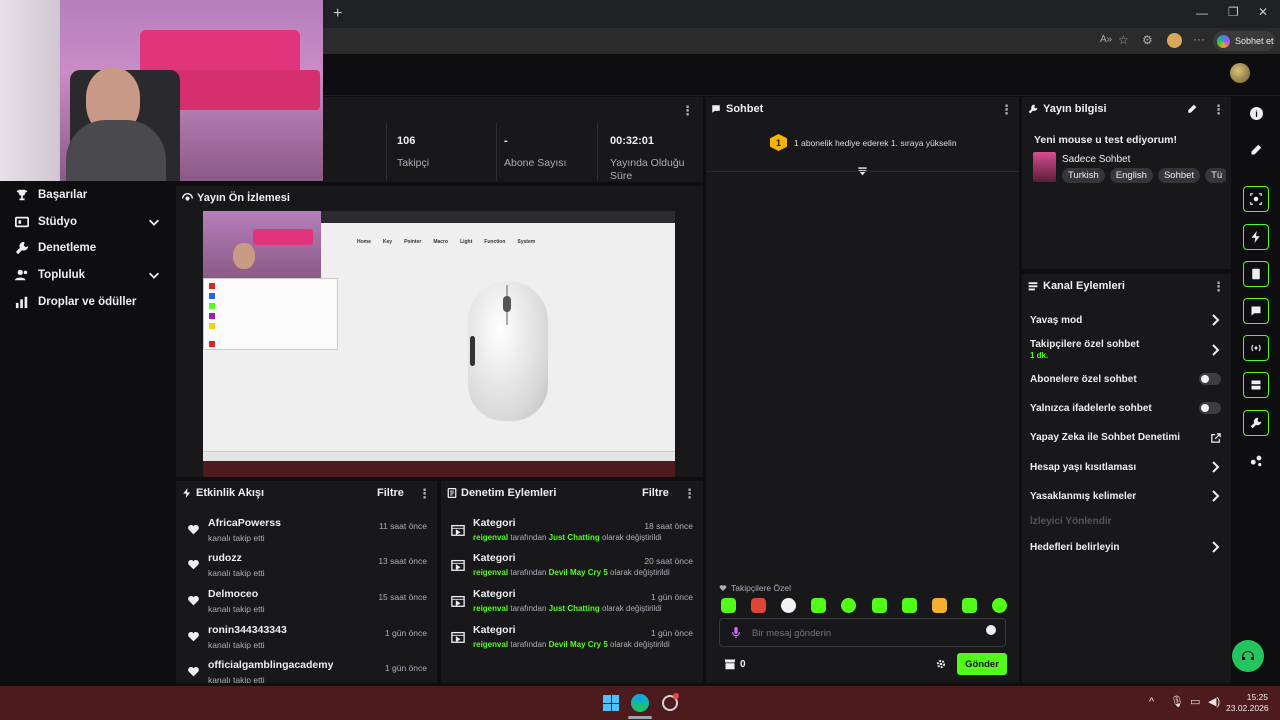 The image size is (1280, 720). I want to click on stream-preview-video: Home Key Pointer Macro Light Function System, so click(439, 344).